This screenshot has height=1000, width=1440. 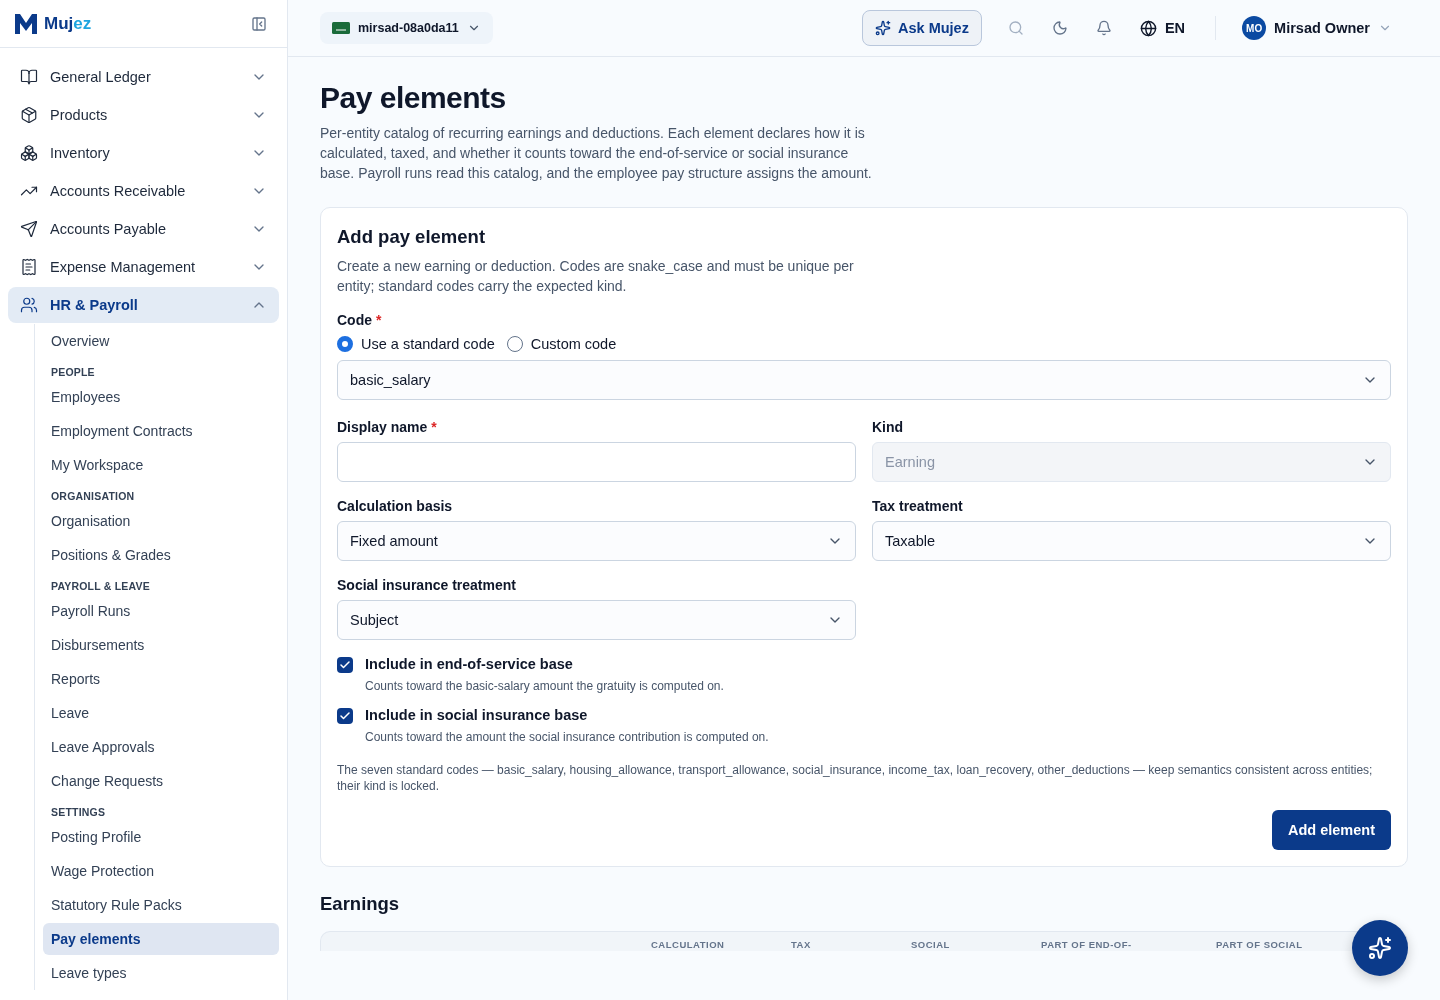 I want to click on card-description: Create a new earning or deduction. Codes are snake_case and must be unique per entity; standard codes carry the expected kind., so click(x=596, y=276).